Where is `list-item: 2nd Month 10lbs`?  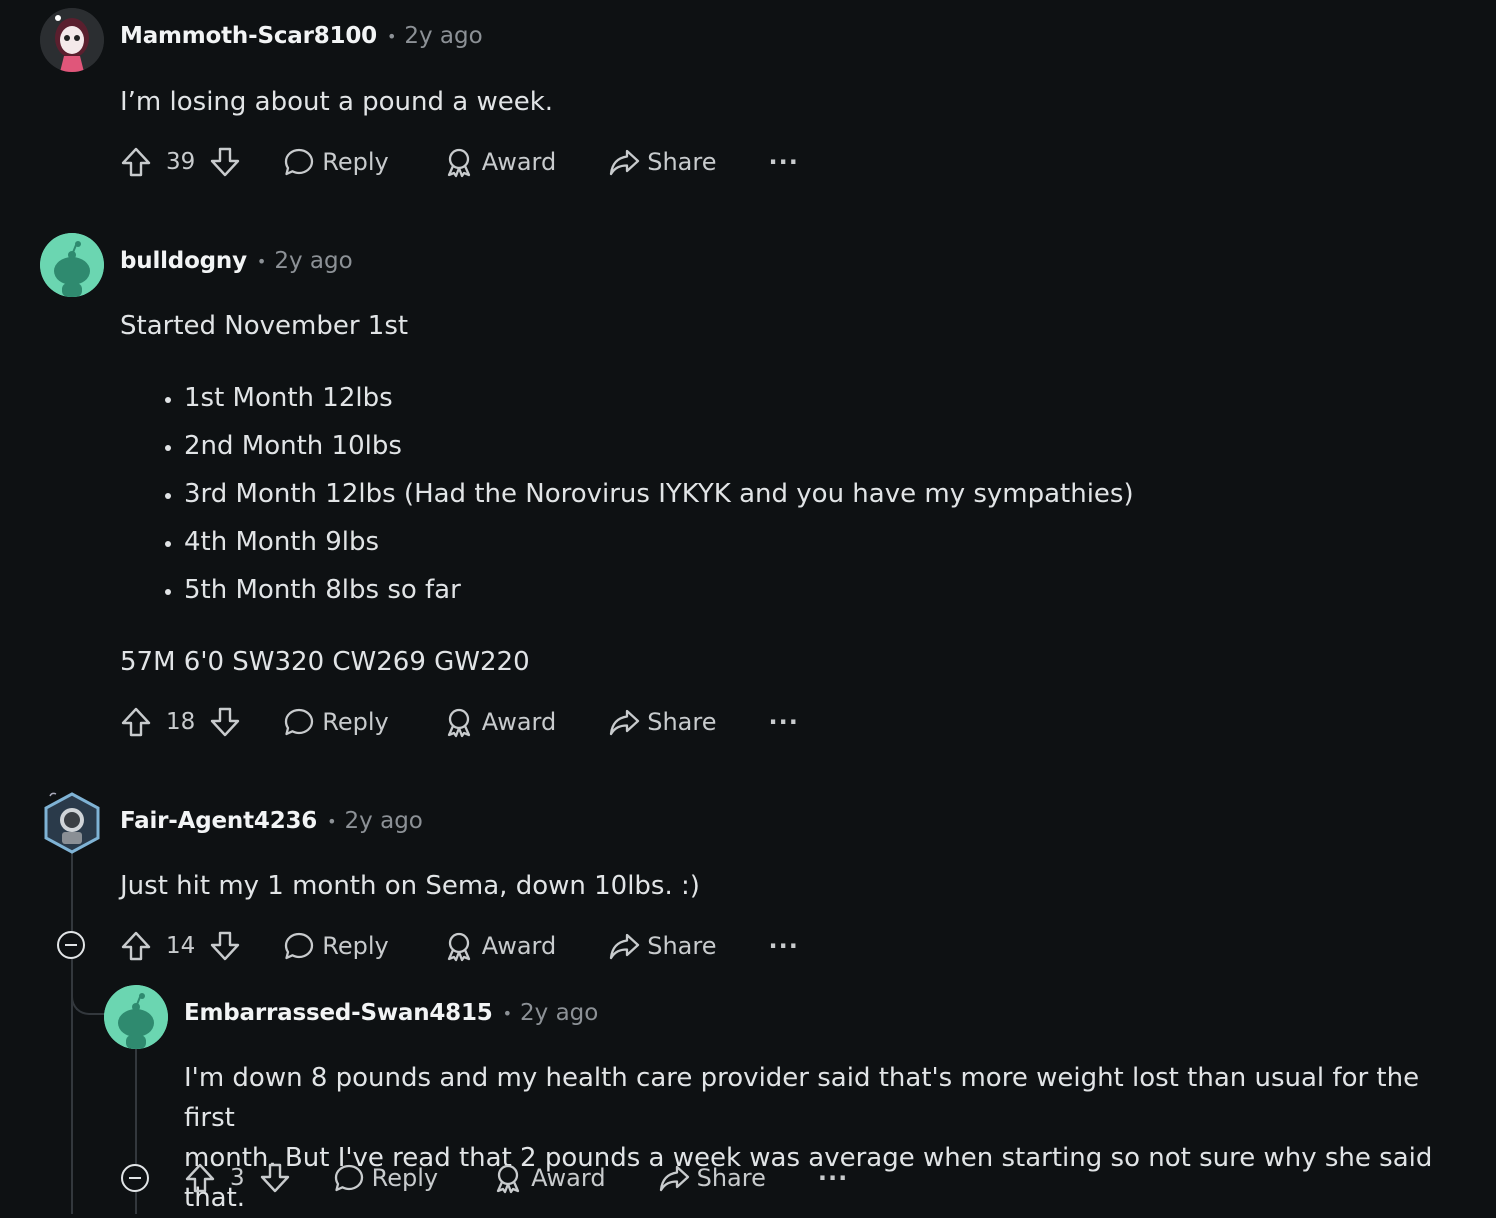 list-item: 2nd Month 10lbs is located at coordinates (659, 446).